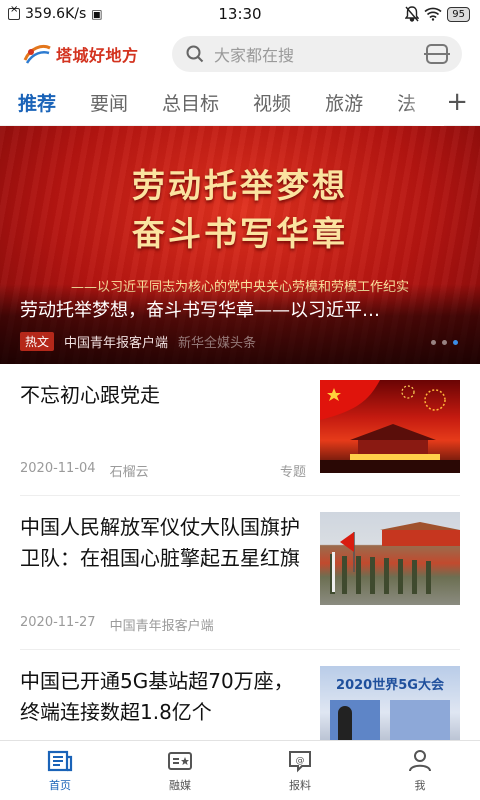 The image size is (480, 800). What do you see at coordinates (97, 14) in the screenshot?
I see `image-icon: ▣` at bounding box center [97, 14].